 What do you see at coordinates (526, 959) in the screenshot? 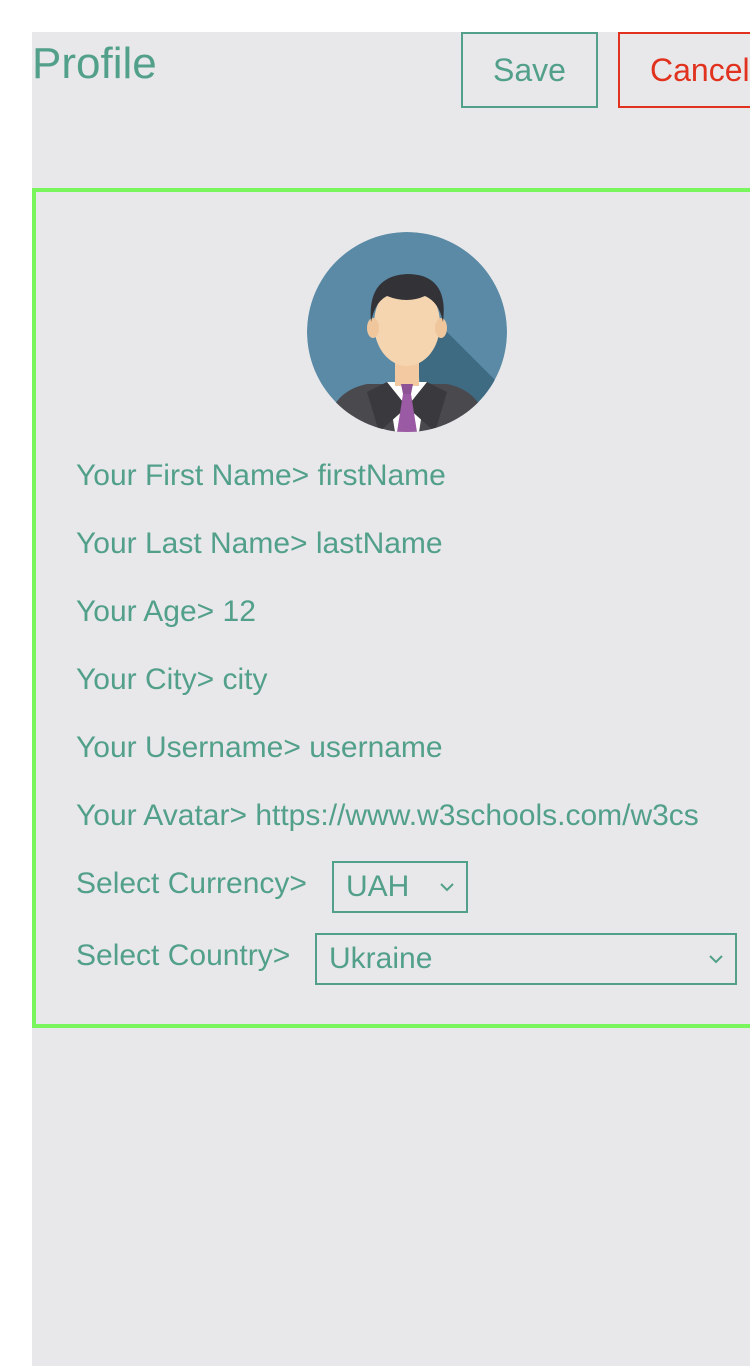
I see `country-select: Ukraine` at bounding box center [526, 959].